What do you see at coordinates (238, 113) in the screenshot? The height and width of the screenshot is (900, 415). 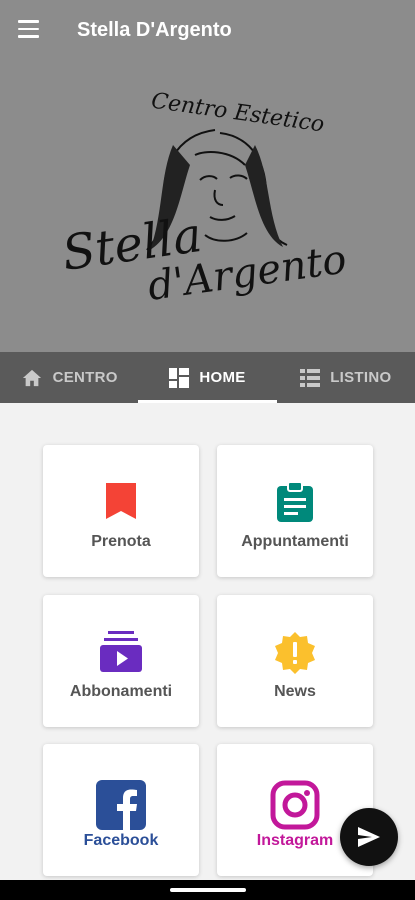 I see `svg-text: Centro Estetico` at bounding box center [238, 113].